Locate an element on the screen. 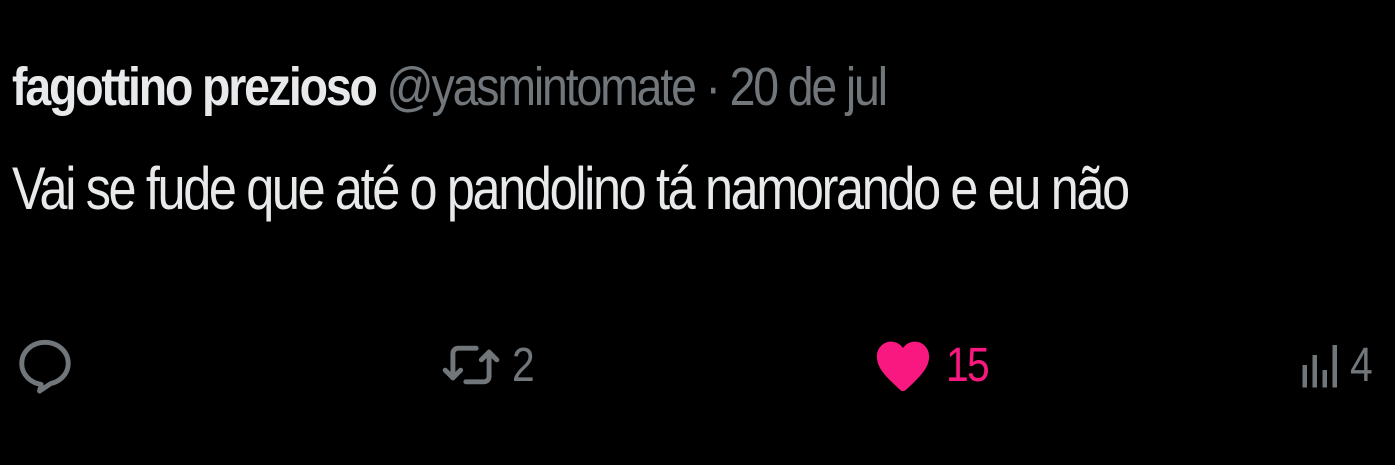  views-count: 4 is located at coordinates (1361, 365).